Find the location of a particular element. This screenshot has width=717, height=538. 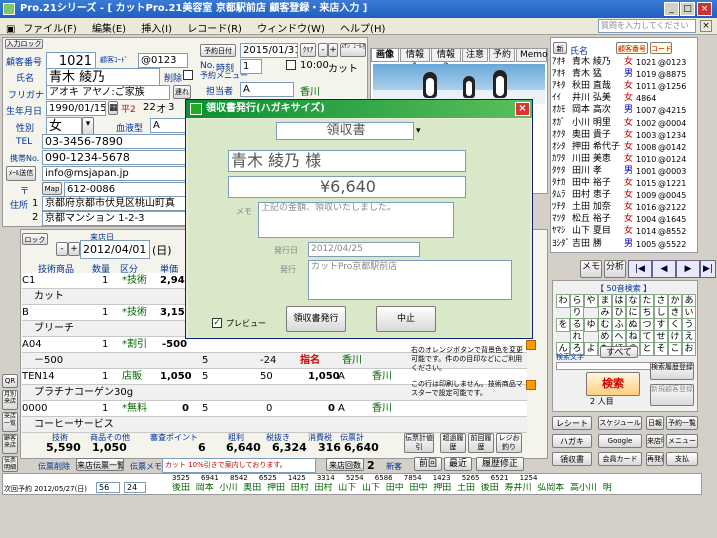

kana-key: ゆ is located at coordinates (591, 325).